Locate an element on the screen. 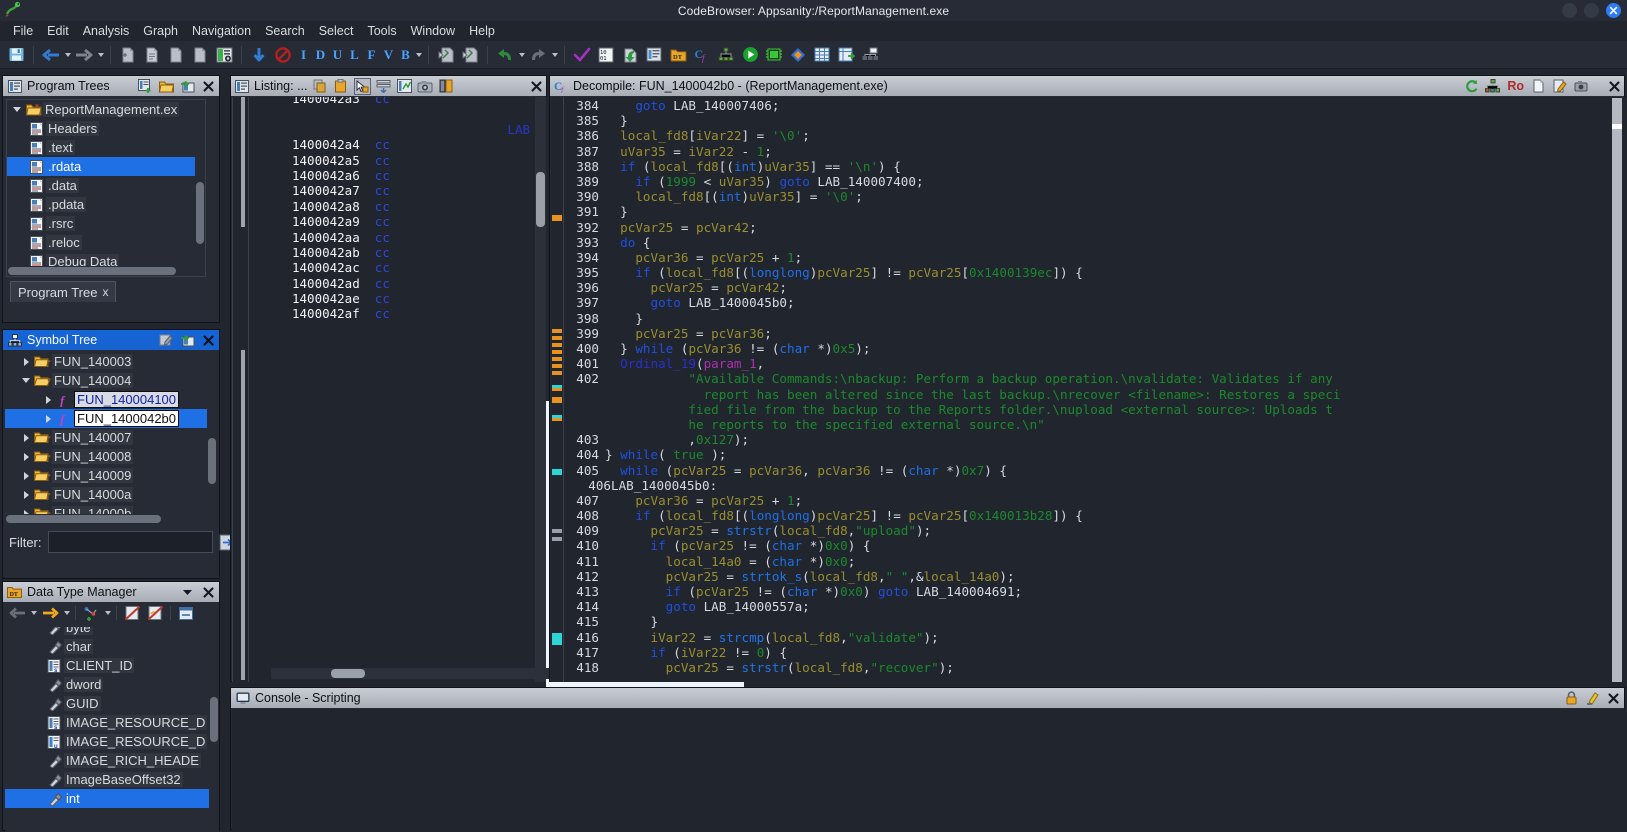 This screenshot has width=1627, height=832. decompiler-line: 384 goto LAB_140007406; is located at coordinates (1091, 105).